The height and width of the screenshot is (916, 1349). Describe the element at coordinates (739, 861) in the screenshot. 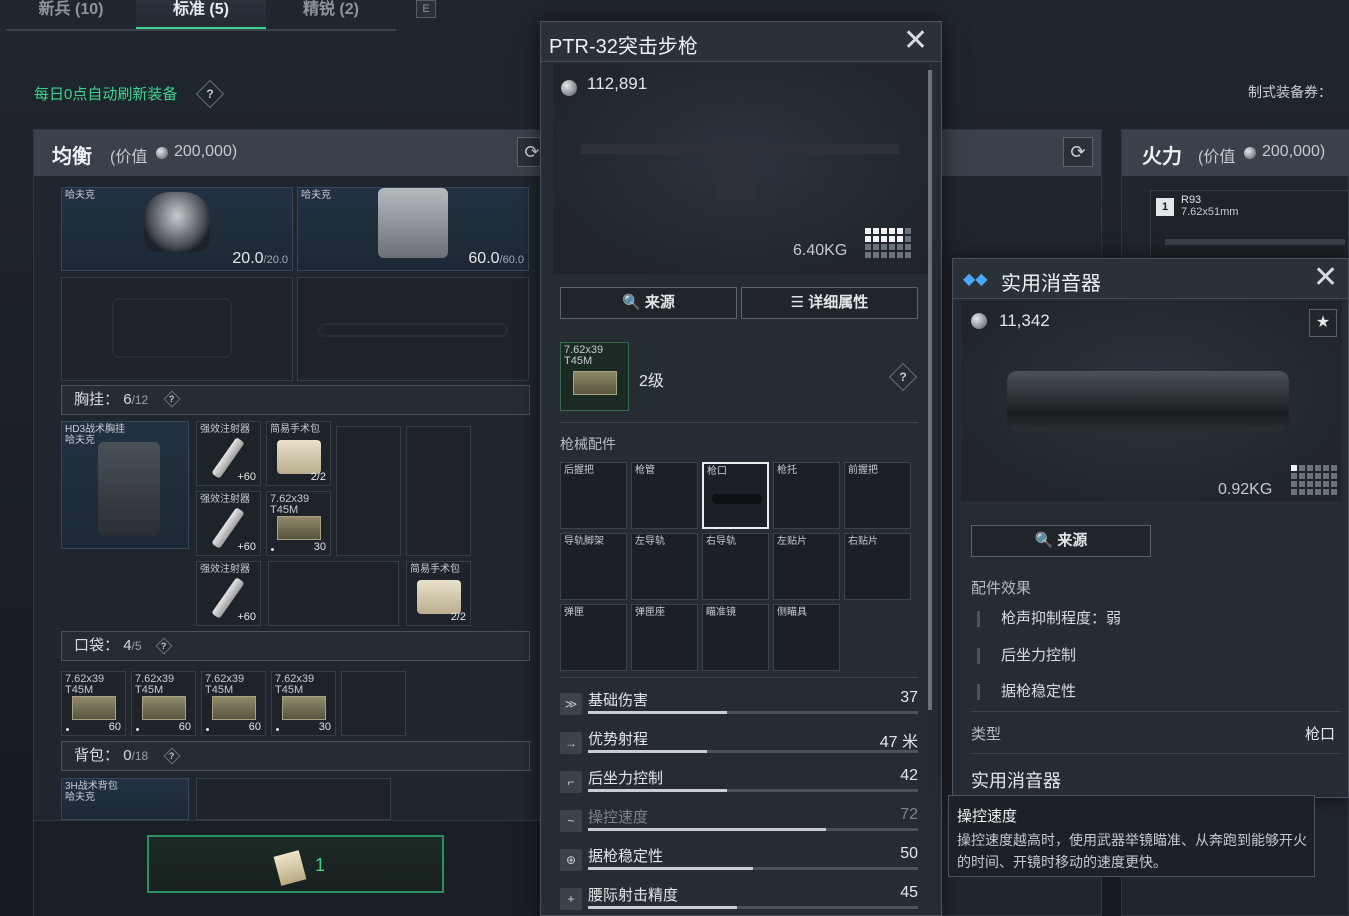

I see `stat-aim-stability: ⊕ 据枪稳定性 50` at that location.